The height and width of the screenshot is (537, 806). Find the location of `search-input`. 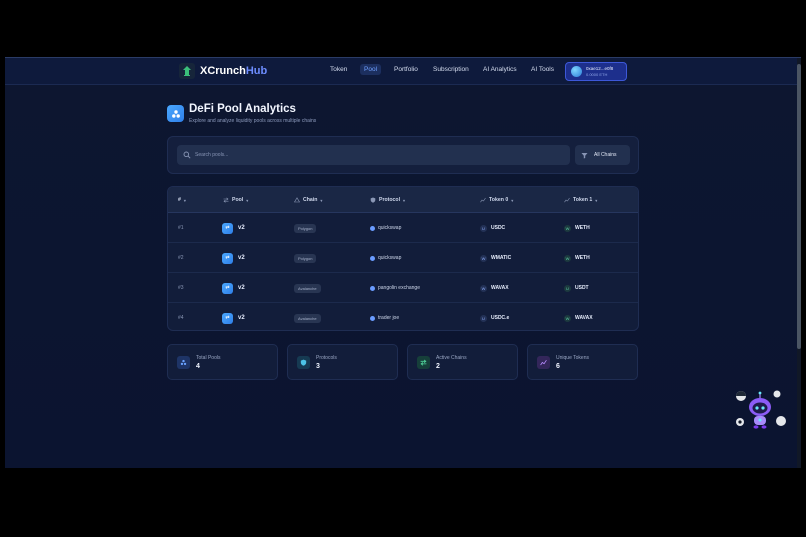

search-input is located at coordinates (373, 155).